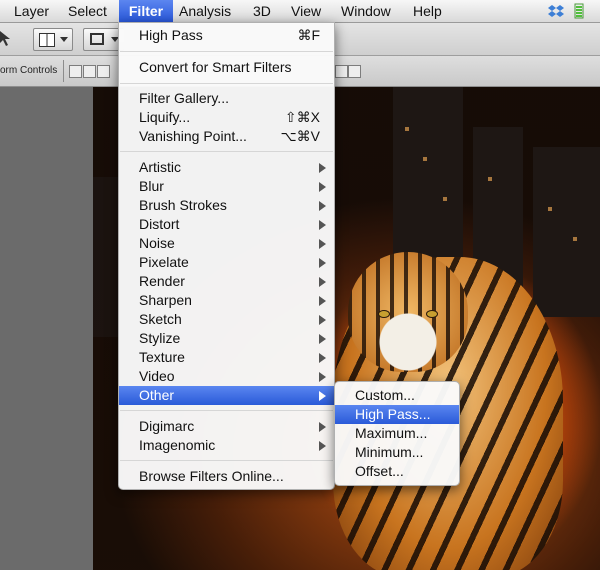  I want to click on menu-item-sharpen: Sharpen, so click(226, 300).